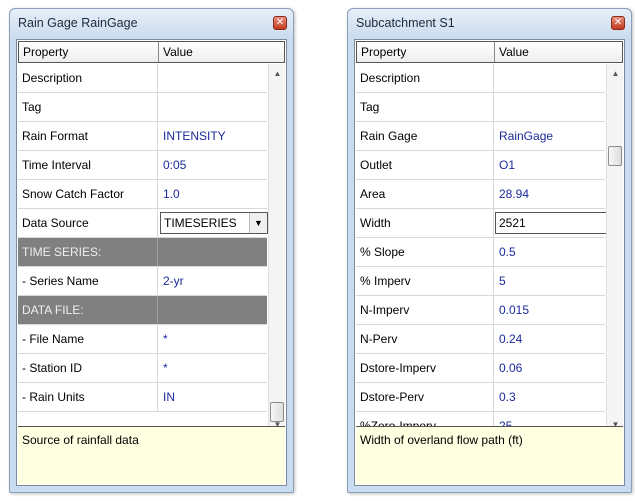 This screenshot has height=501, width=635. Describe the element at coordinates (78, 23) in the screenshot. I see `window-title: Rain Gage RainGage` at that location.